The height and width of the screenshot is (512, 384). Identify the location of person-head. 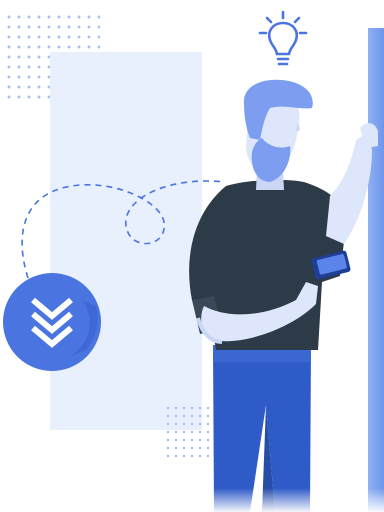
(278, 130).